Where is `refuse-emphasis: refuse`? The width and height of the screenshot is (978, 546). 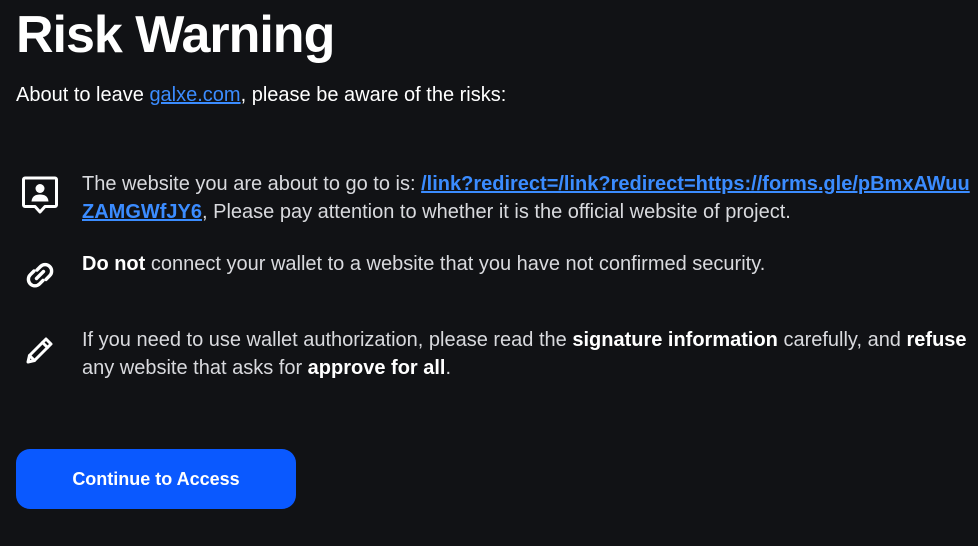
refuse-emphasis: refuse is located at coordinates (936, 340).